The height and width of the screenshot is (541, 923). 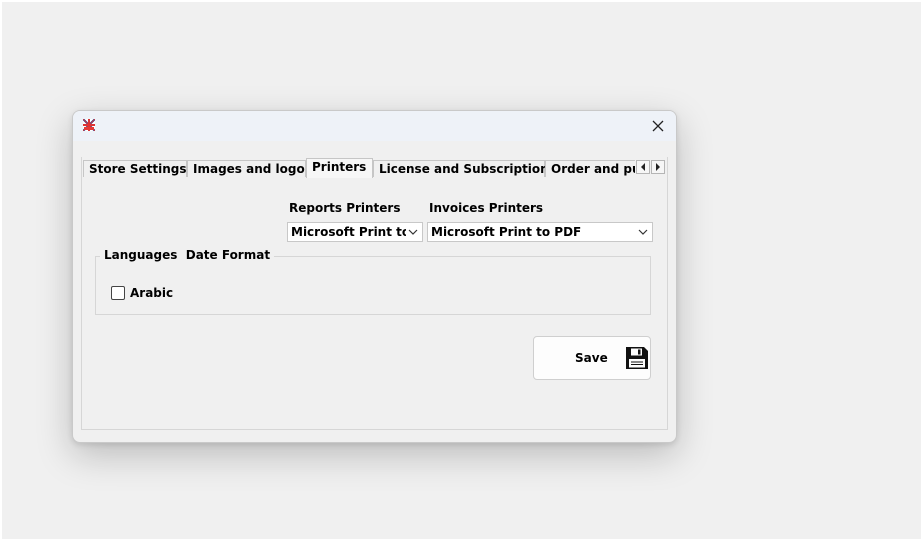 I want to click on chevron-right-icon, so click(x=658, y=167).